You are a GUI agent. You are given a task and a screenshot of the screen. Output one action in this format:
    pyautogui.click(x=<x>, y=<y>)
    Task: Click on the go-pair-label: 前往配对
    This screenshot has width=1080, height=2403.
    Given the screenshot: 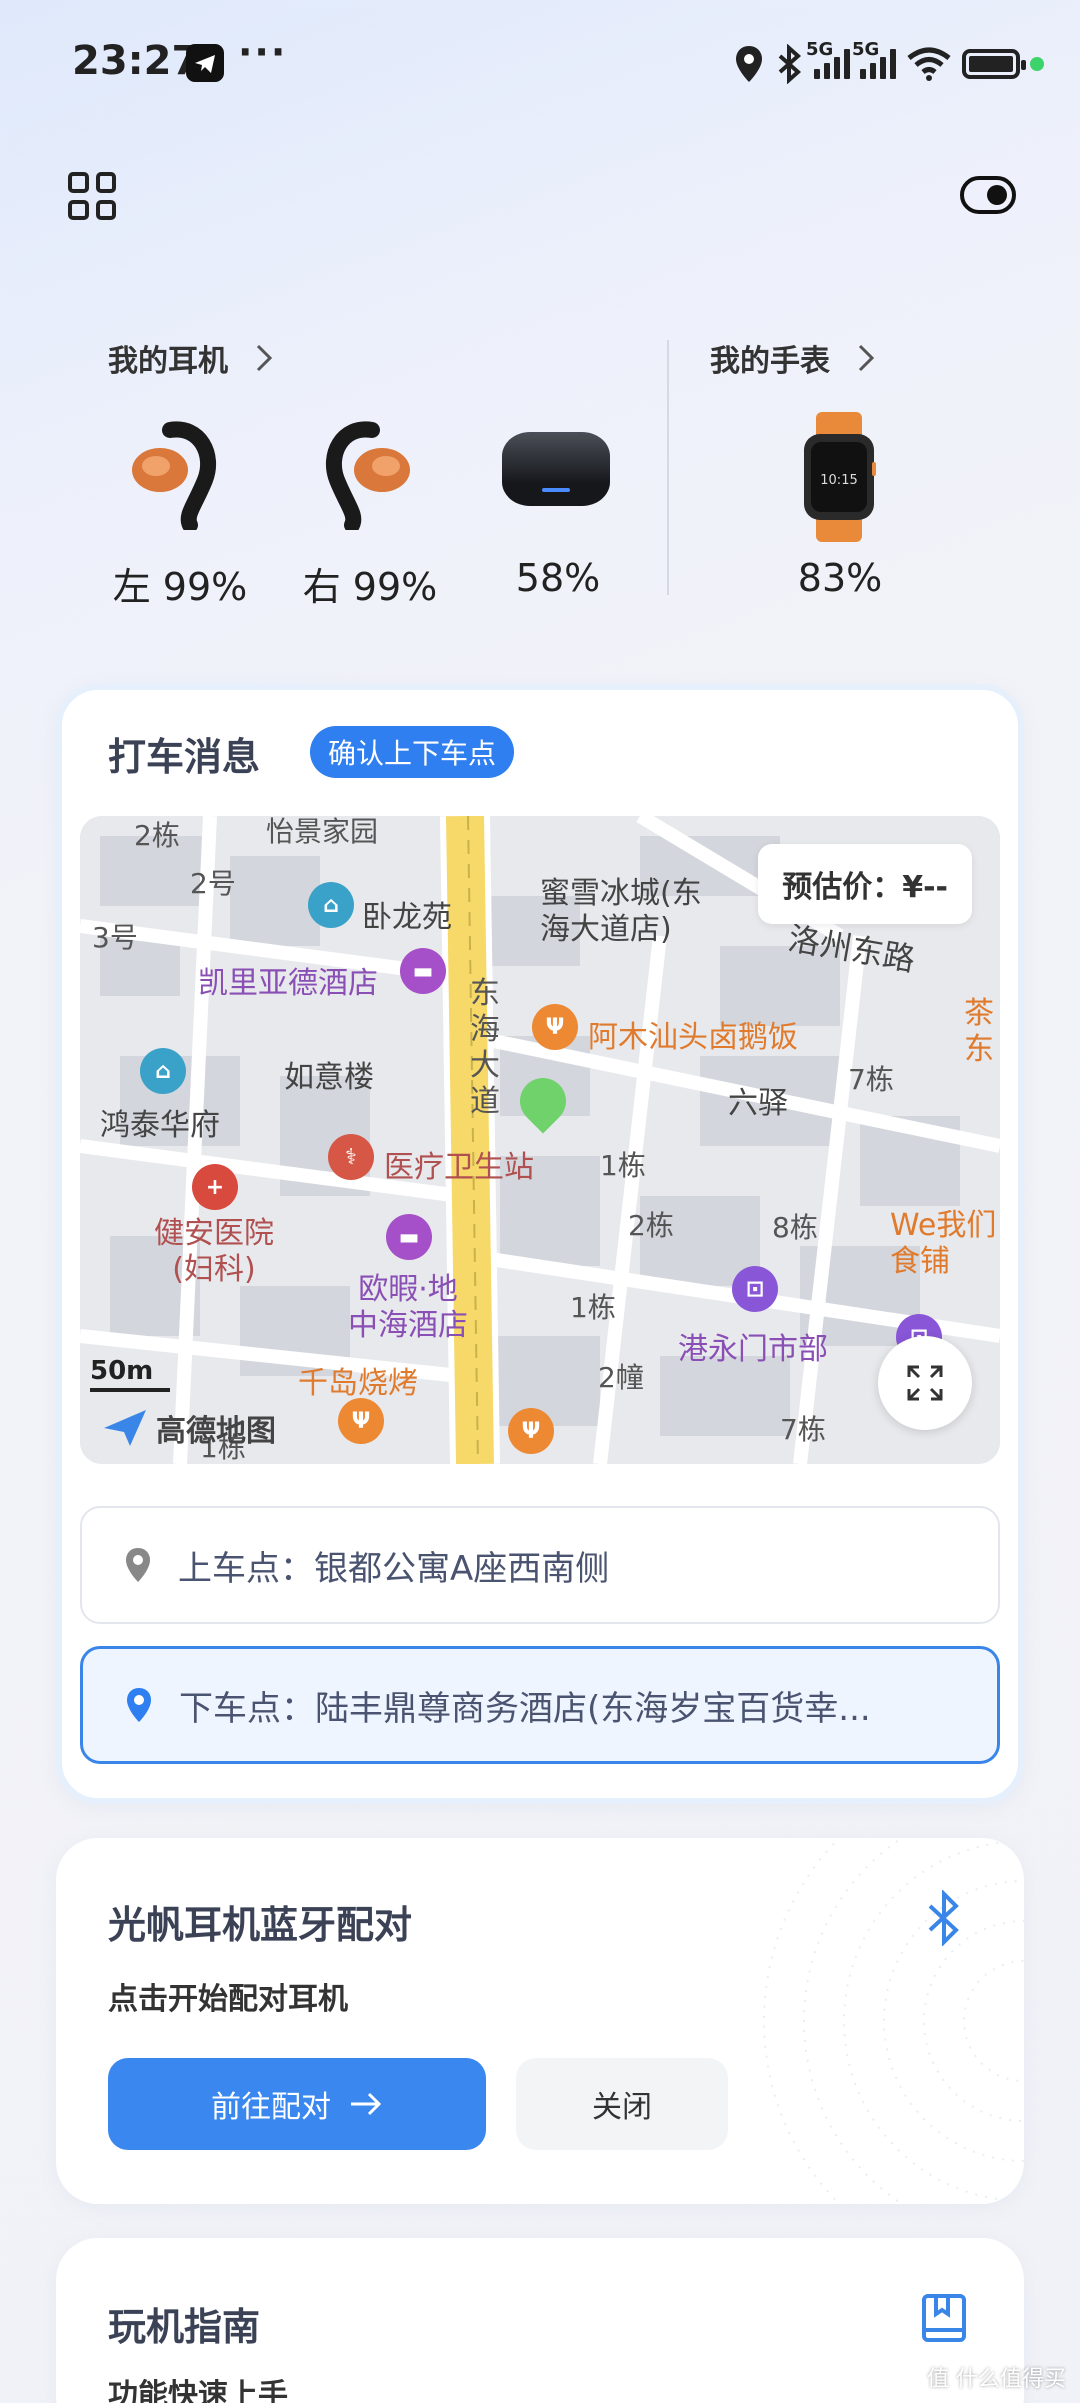 What is the action you would take?
    pyautogui.click(x=271, y=2107)
    